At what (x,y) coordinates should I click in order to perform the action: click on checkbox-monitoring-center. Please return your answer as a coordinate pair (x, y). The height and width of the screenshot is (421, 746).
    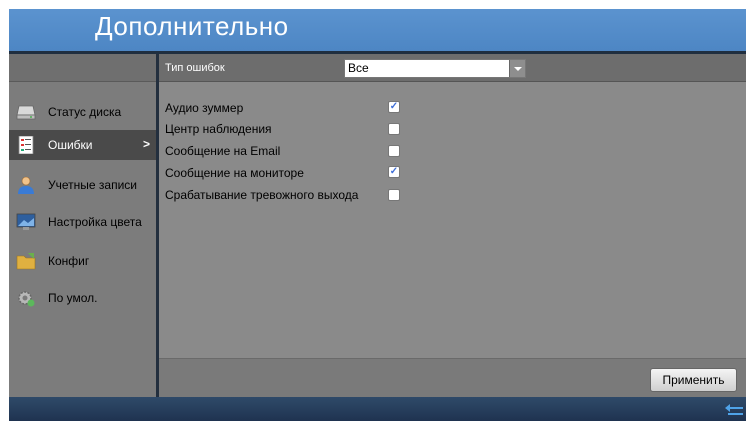
    Looking at the image, I should click on (394, 129).